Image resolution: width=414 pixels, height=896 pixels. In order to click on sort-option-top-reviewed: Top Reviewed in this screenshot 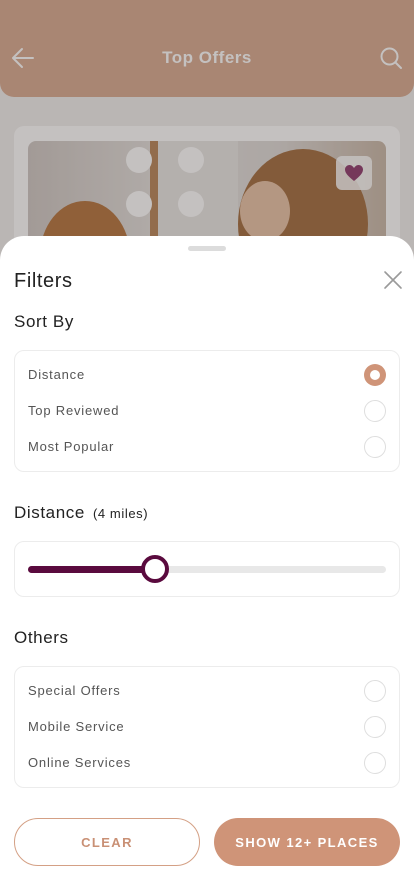, I will do `click(207, 411)`.